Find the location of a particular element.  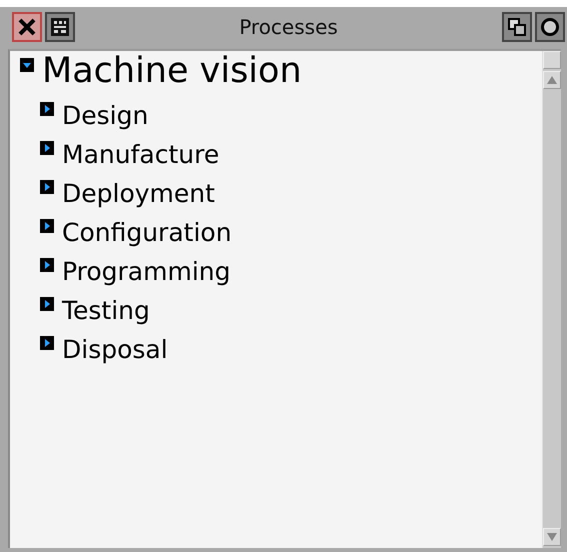

restore-button is located at coordinates (517, 27).